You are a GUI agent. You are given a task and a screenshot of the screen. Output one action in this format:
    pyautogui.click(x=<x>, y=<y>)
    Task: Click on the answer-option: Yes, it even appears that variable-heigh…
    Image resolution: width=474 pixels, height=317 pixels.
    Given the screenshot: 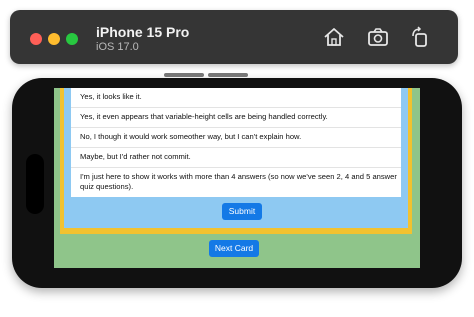 What is the action you would take?
    pyautogui.click(x=236, y=118)
    